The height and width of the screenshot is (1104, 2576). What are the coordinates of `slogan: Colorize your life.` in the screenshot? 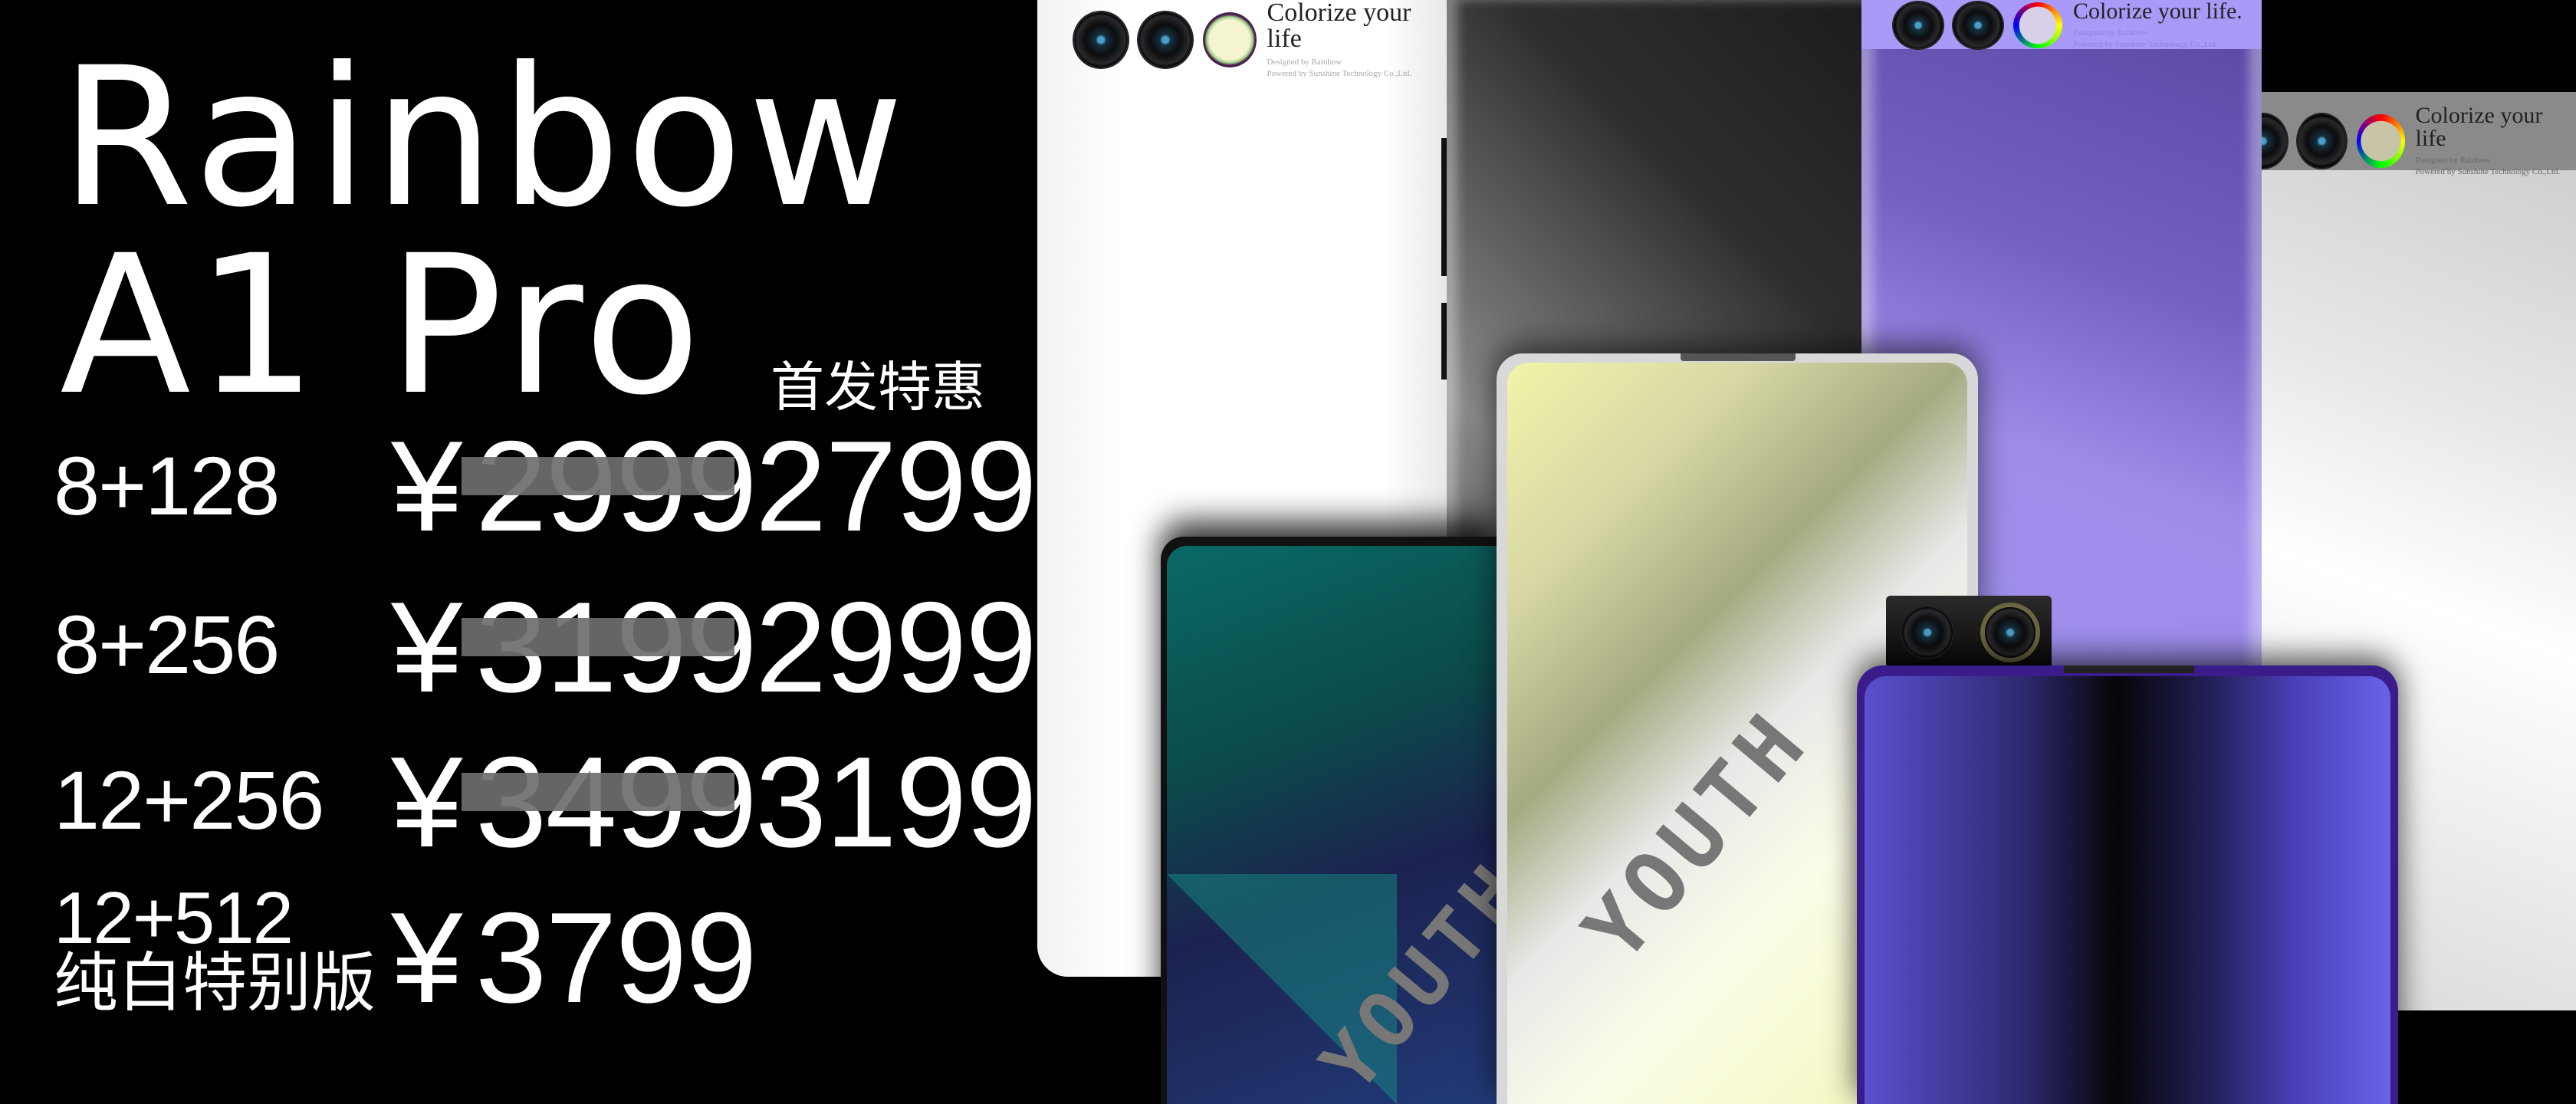 It's located at (2157, 12).